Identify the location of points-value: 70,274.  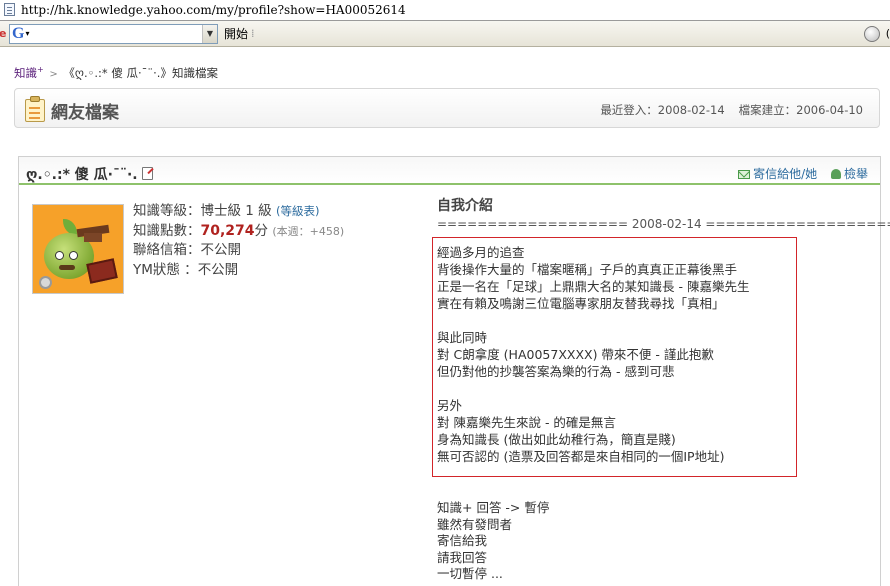
(227, 230).